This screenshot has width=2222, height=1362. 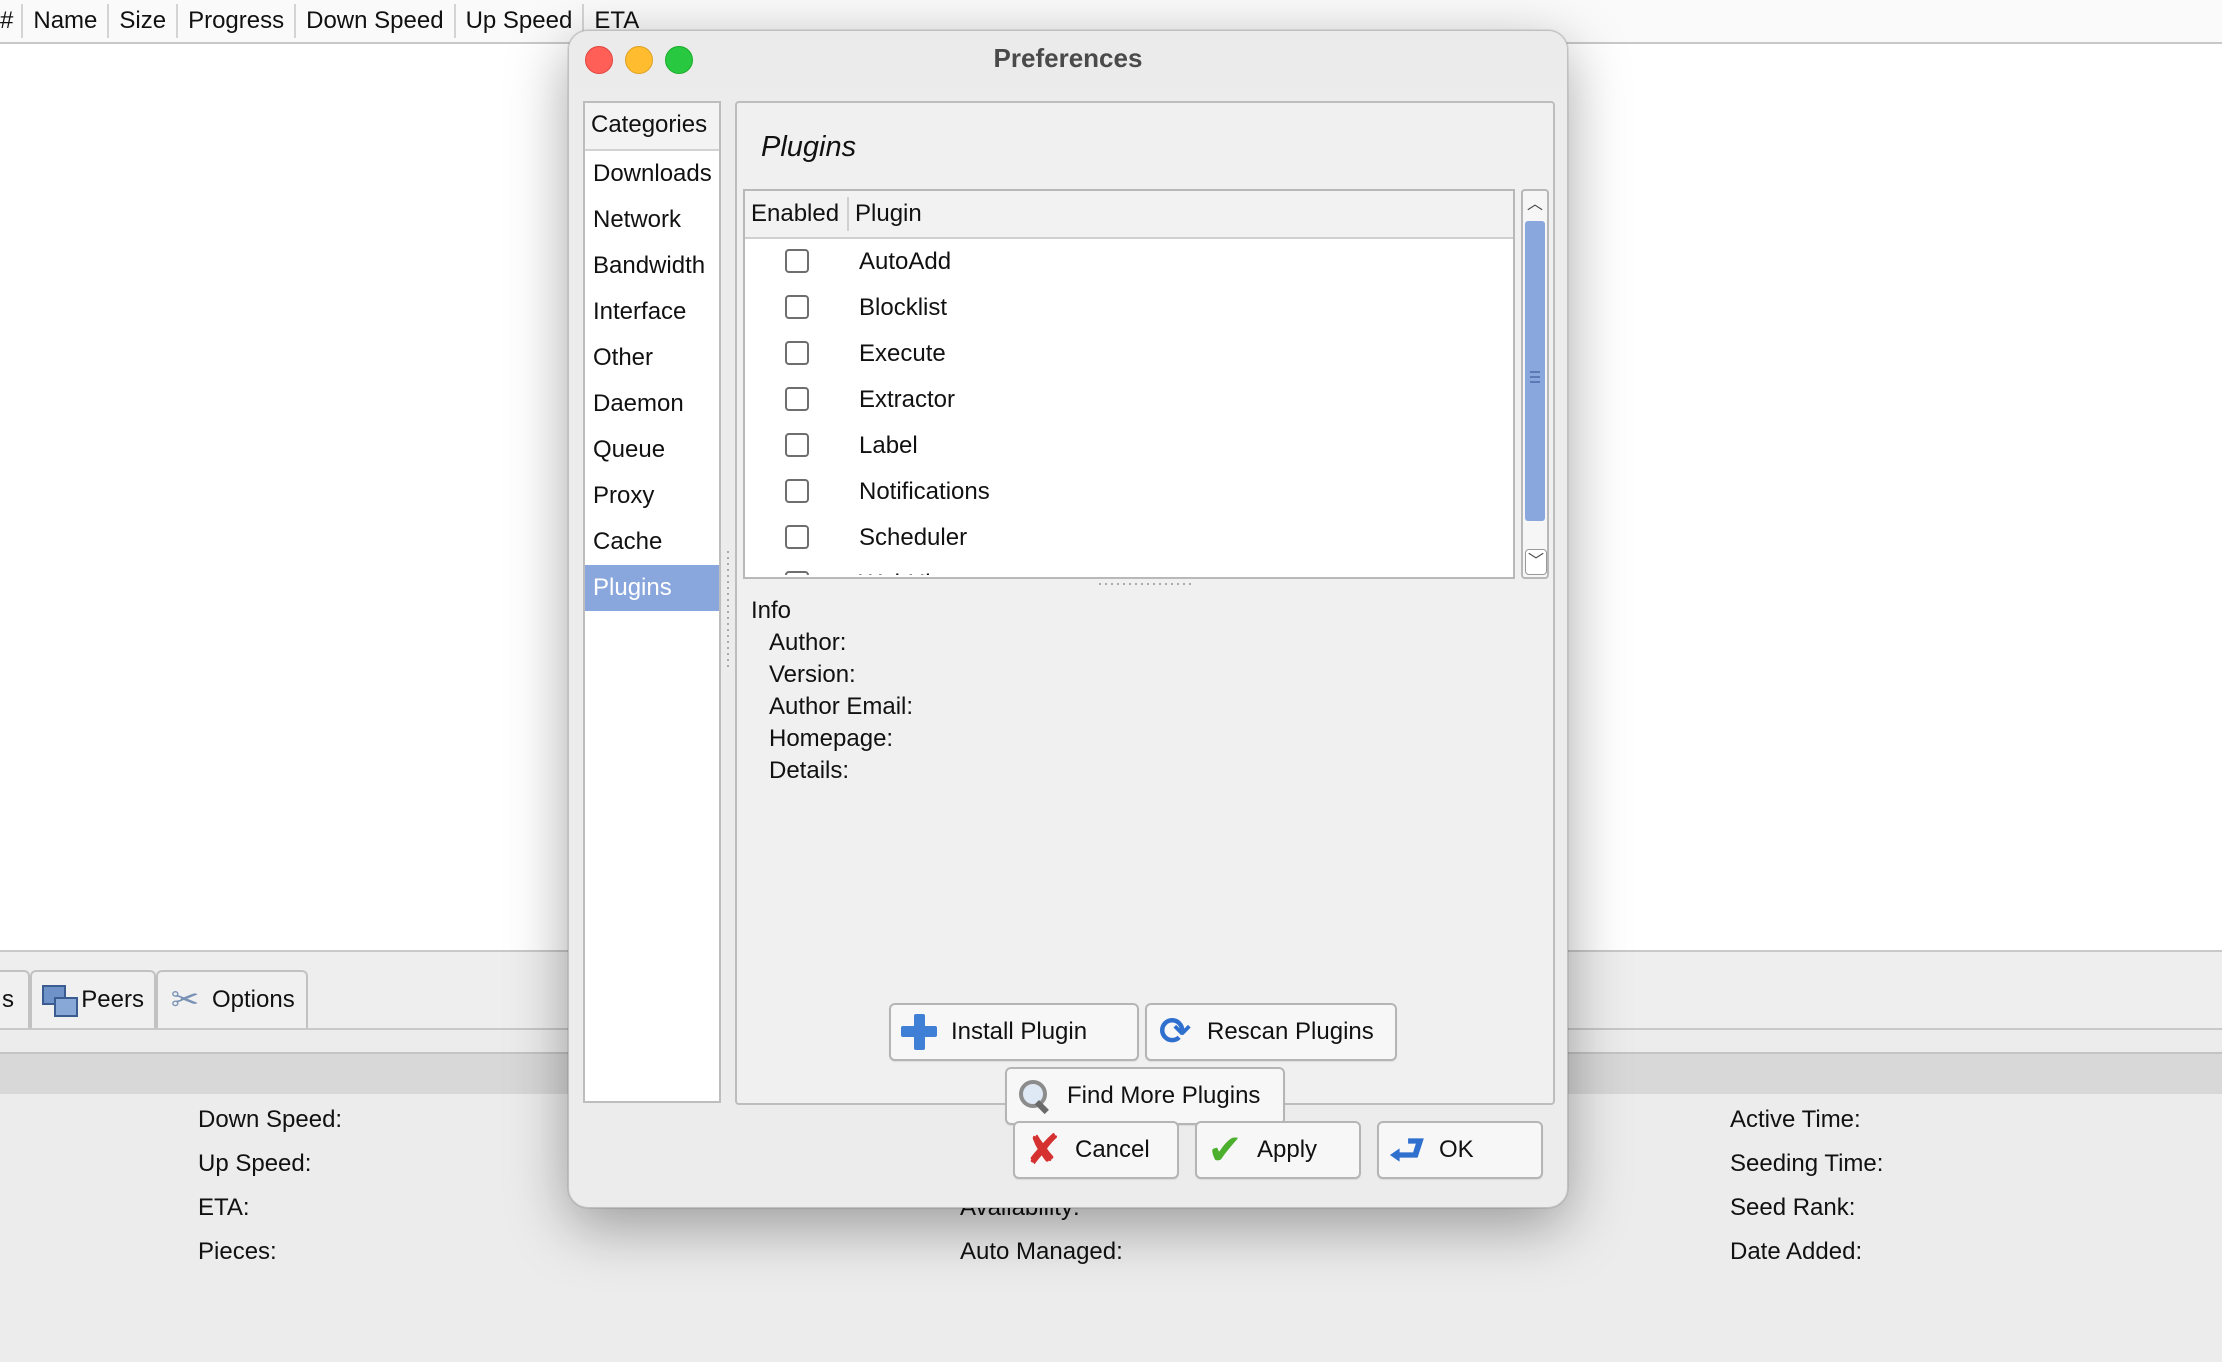 I want to click on category-queue: Queue, so click(x=652, y=450).